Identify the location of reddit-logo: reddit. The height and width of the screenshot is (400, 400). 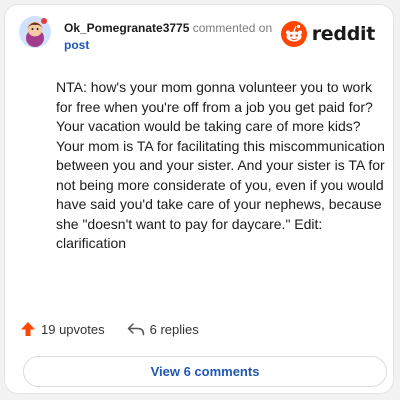
(328, 34).